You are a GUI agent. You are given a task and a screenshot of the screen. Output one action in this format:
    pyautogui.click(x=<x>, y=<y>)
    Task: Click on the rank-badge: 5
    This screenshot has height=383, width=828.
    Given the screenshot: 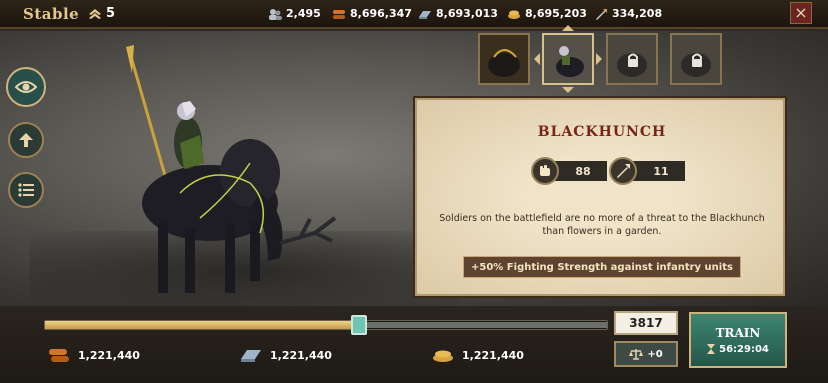 What is the action you would take?
    pyautogui.click(x=101, y=13)
    